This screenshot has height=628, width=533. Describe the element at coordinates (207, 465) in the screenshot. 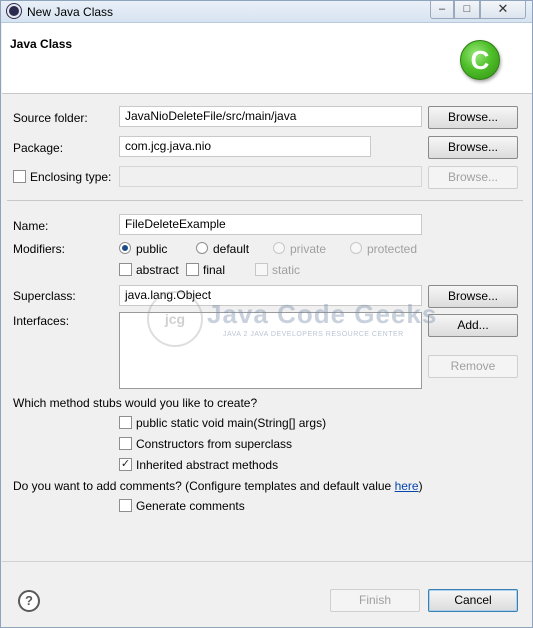

I see `stub-inherited-label: Inherited abstract methods` at that location.